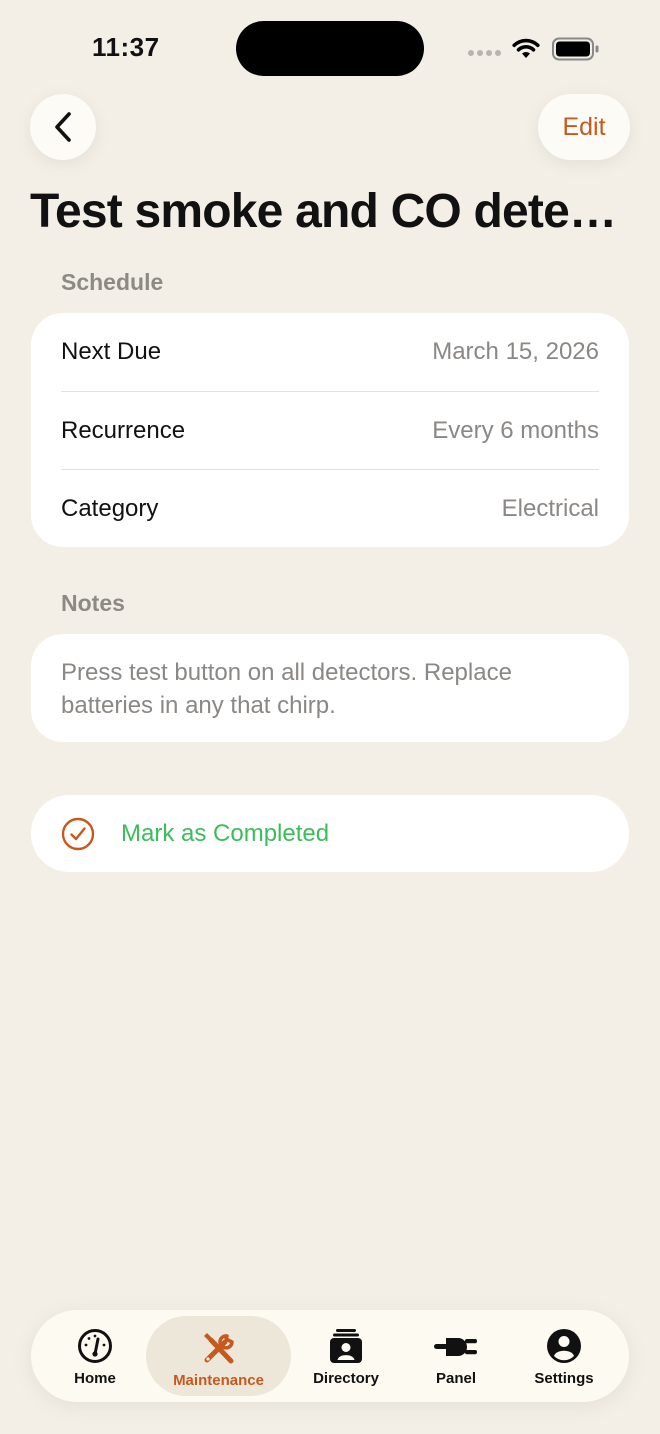 The width and height of the screenshot is (660, 1434). I want to click on tab-directory-label: Directory, so click(346, 1378).